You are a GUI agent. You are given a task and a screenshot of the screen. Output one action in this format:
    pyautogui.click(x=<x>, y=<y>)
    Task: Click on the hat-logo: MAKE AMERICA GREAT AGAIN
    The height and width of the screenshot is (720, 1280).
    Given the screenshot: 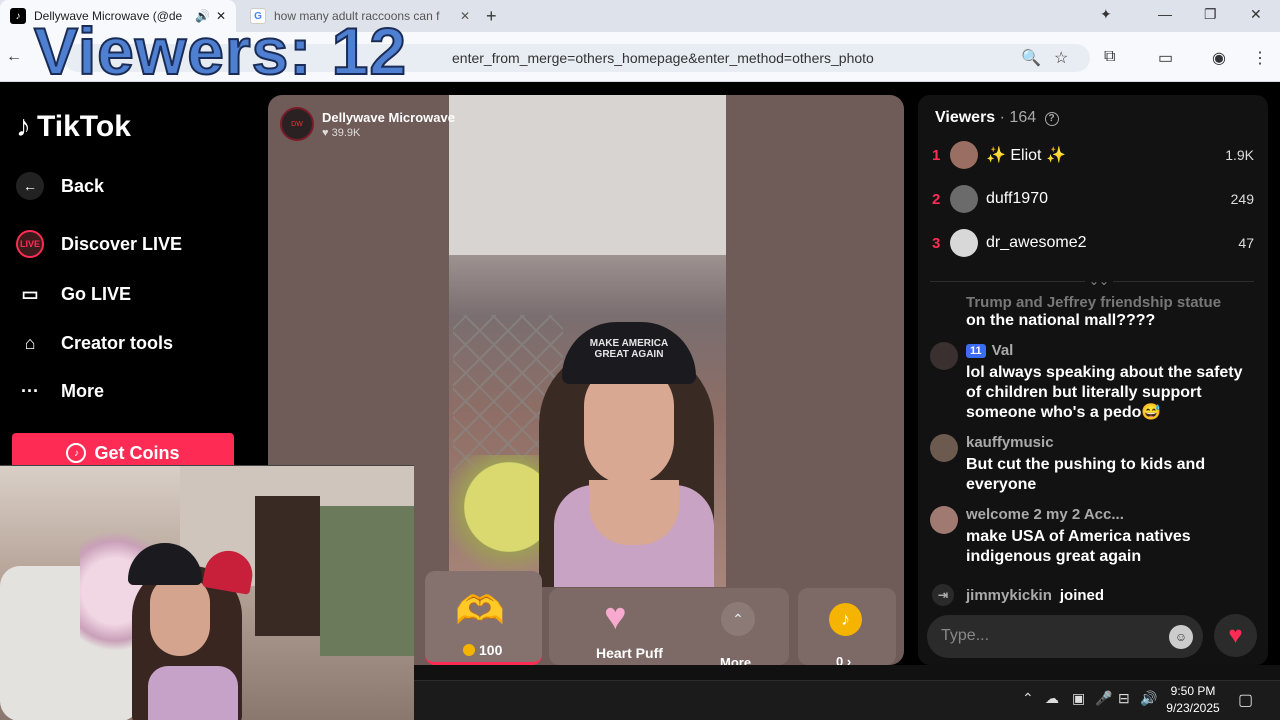 What is the action you would take?
    pyautogui.click(x=629, y=353)
    